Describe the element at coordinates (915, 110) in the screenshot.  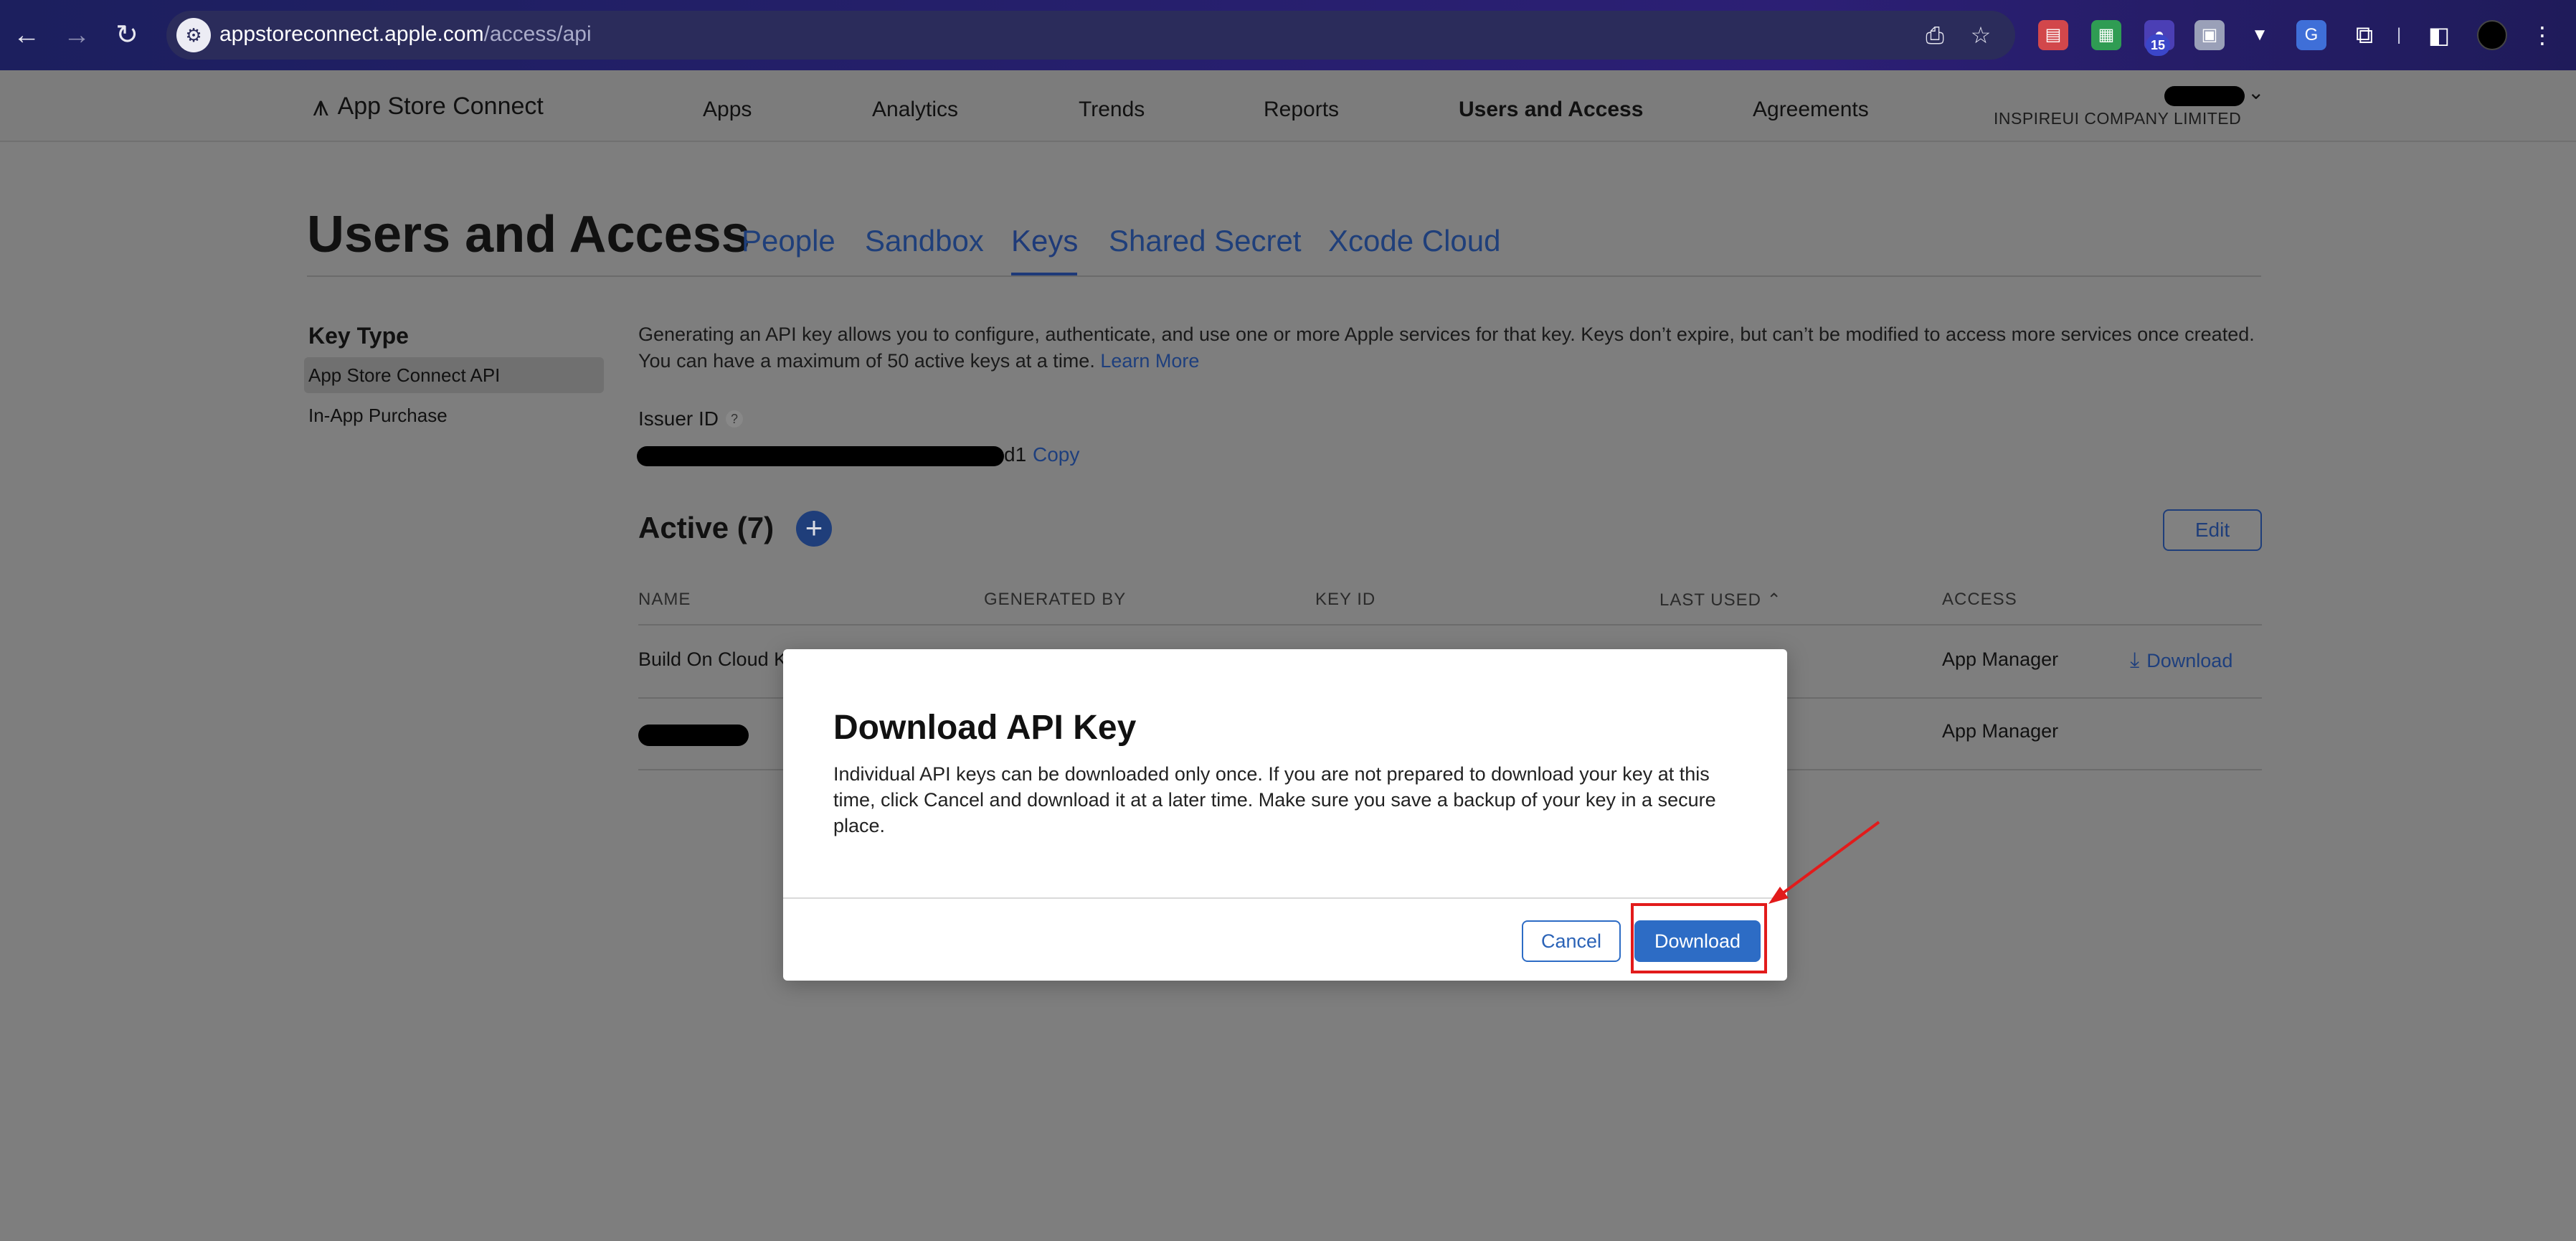
I see `nav-analytics: Analytics` at that location.